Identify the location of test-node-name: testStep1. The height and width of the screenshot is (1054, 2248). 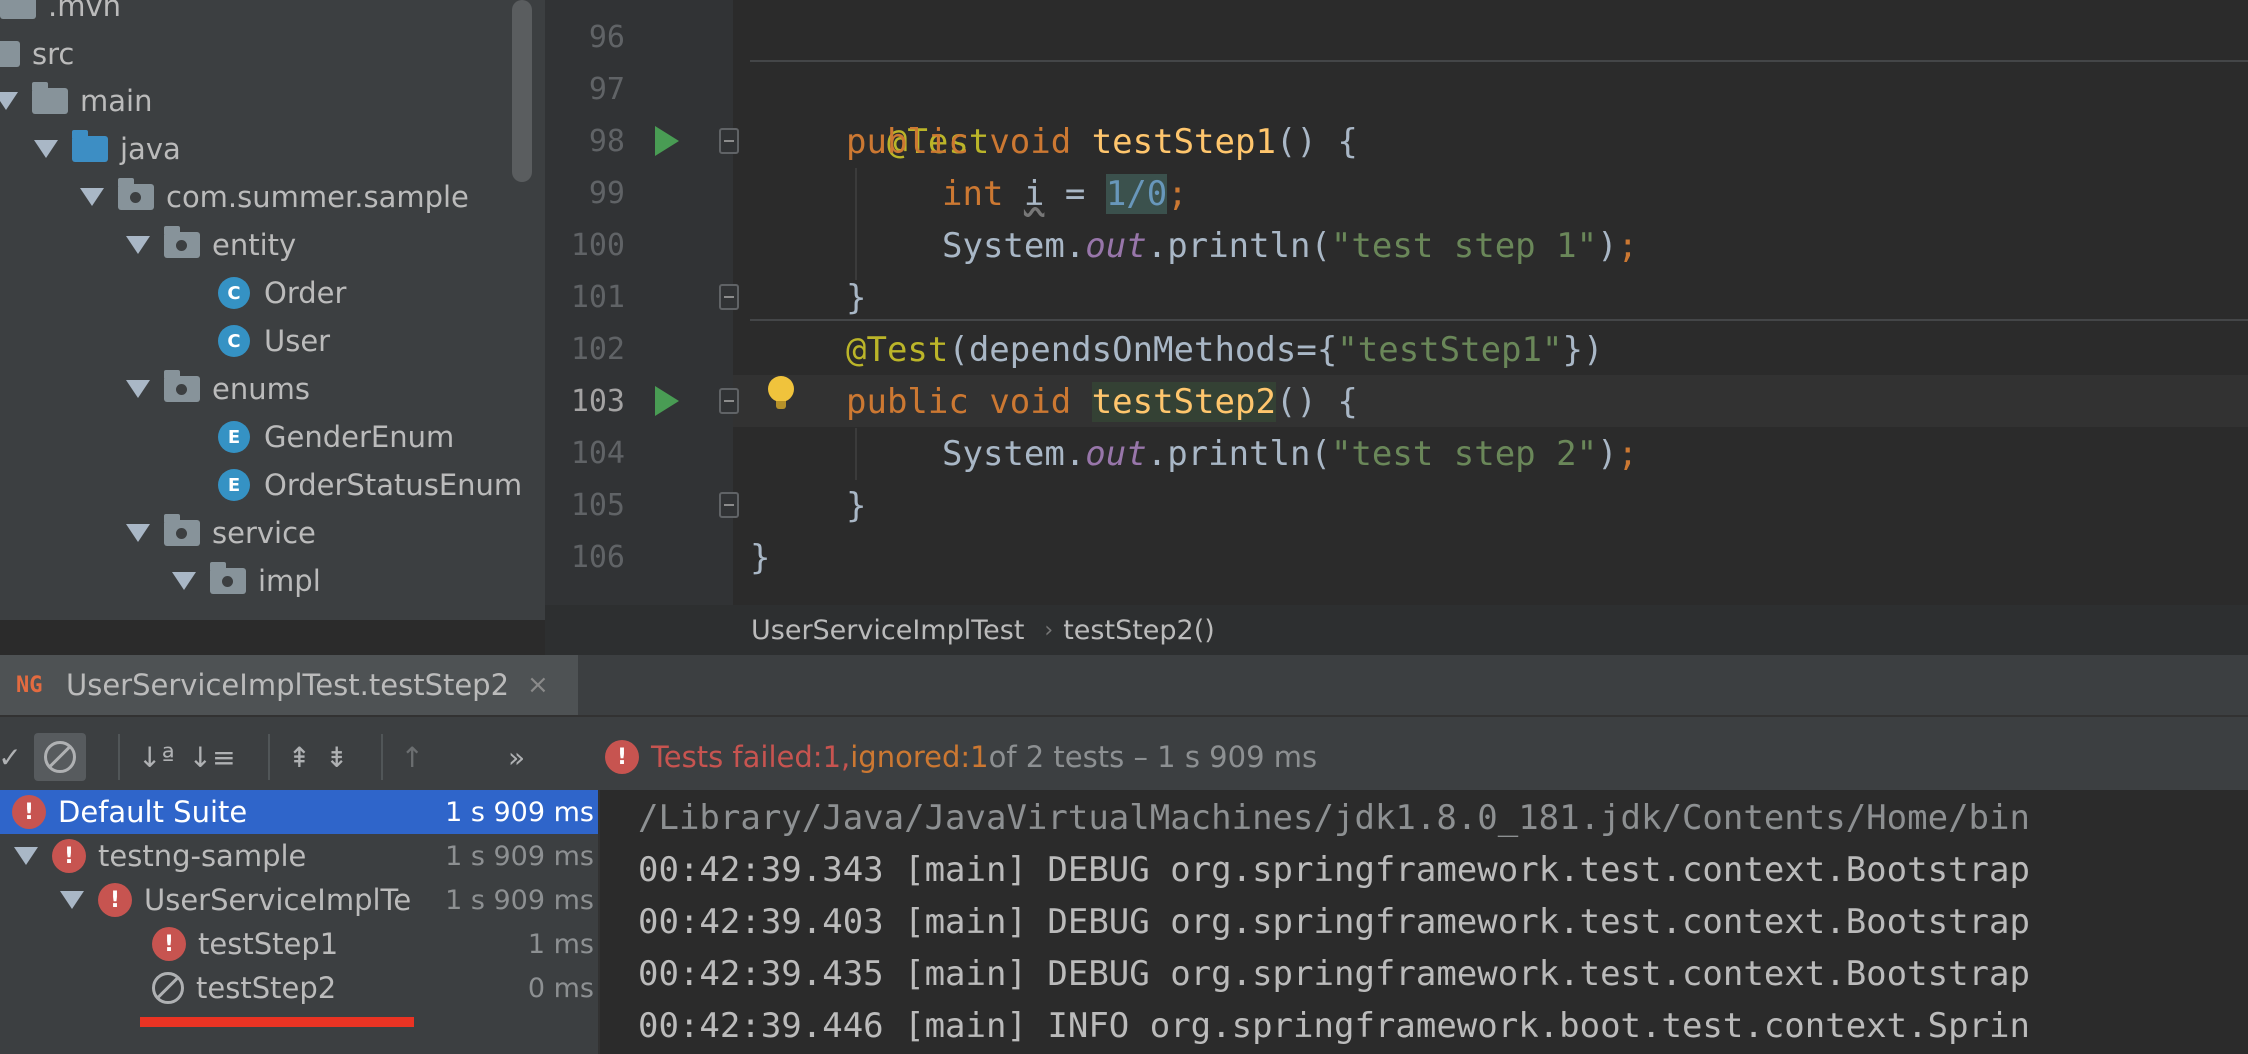
(268, 944).